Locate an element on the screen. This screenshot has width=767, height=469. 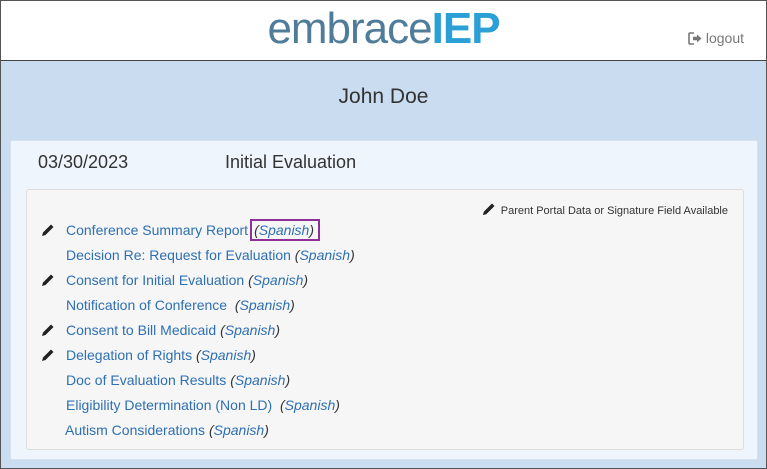
logo-text-embrace: embrace is located at coordinates (349, 28).